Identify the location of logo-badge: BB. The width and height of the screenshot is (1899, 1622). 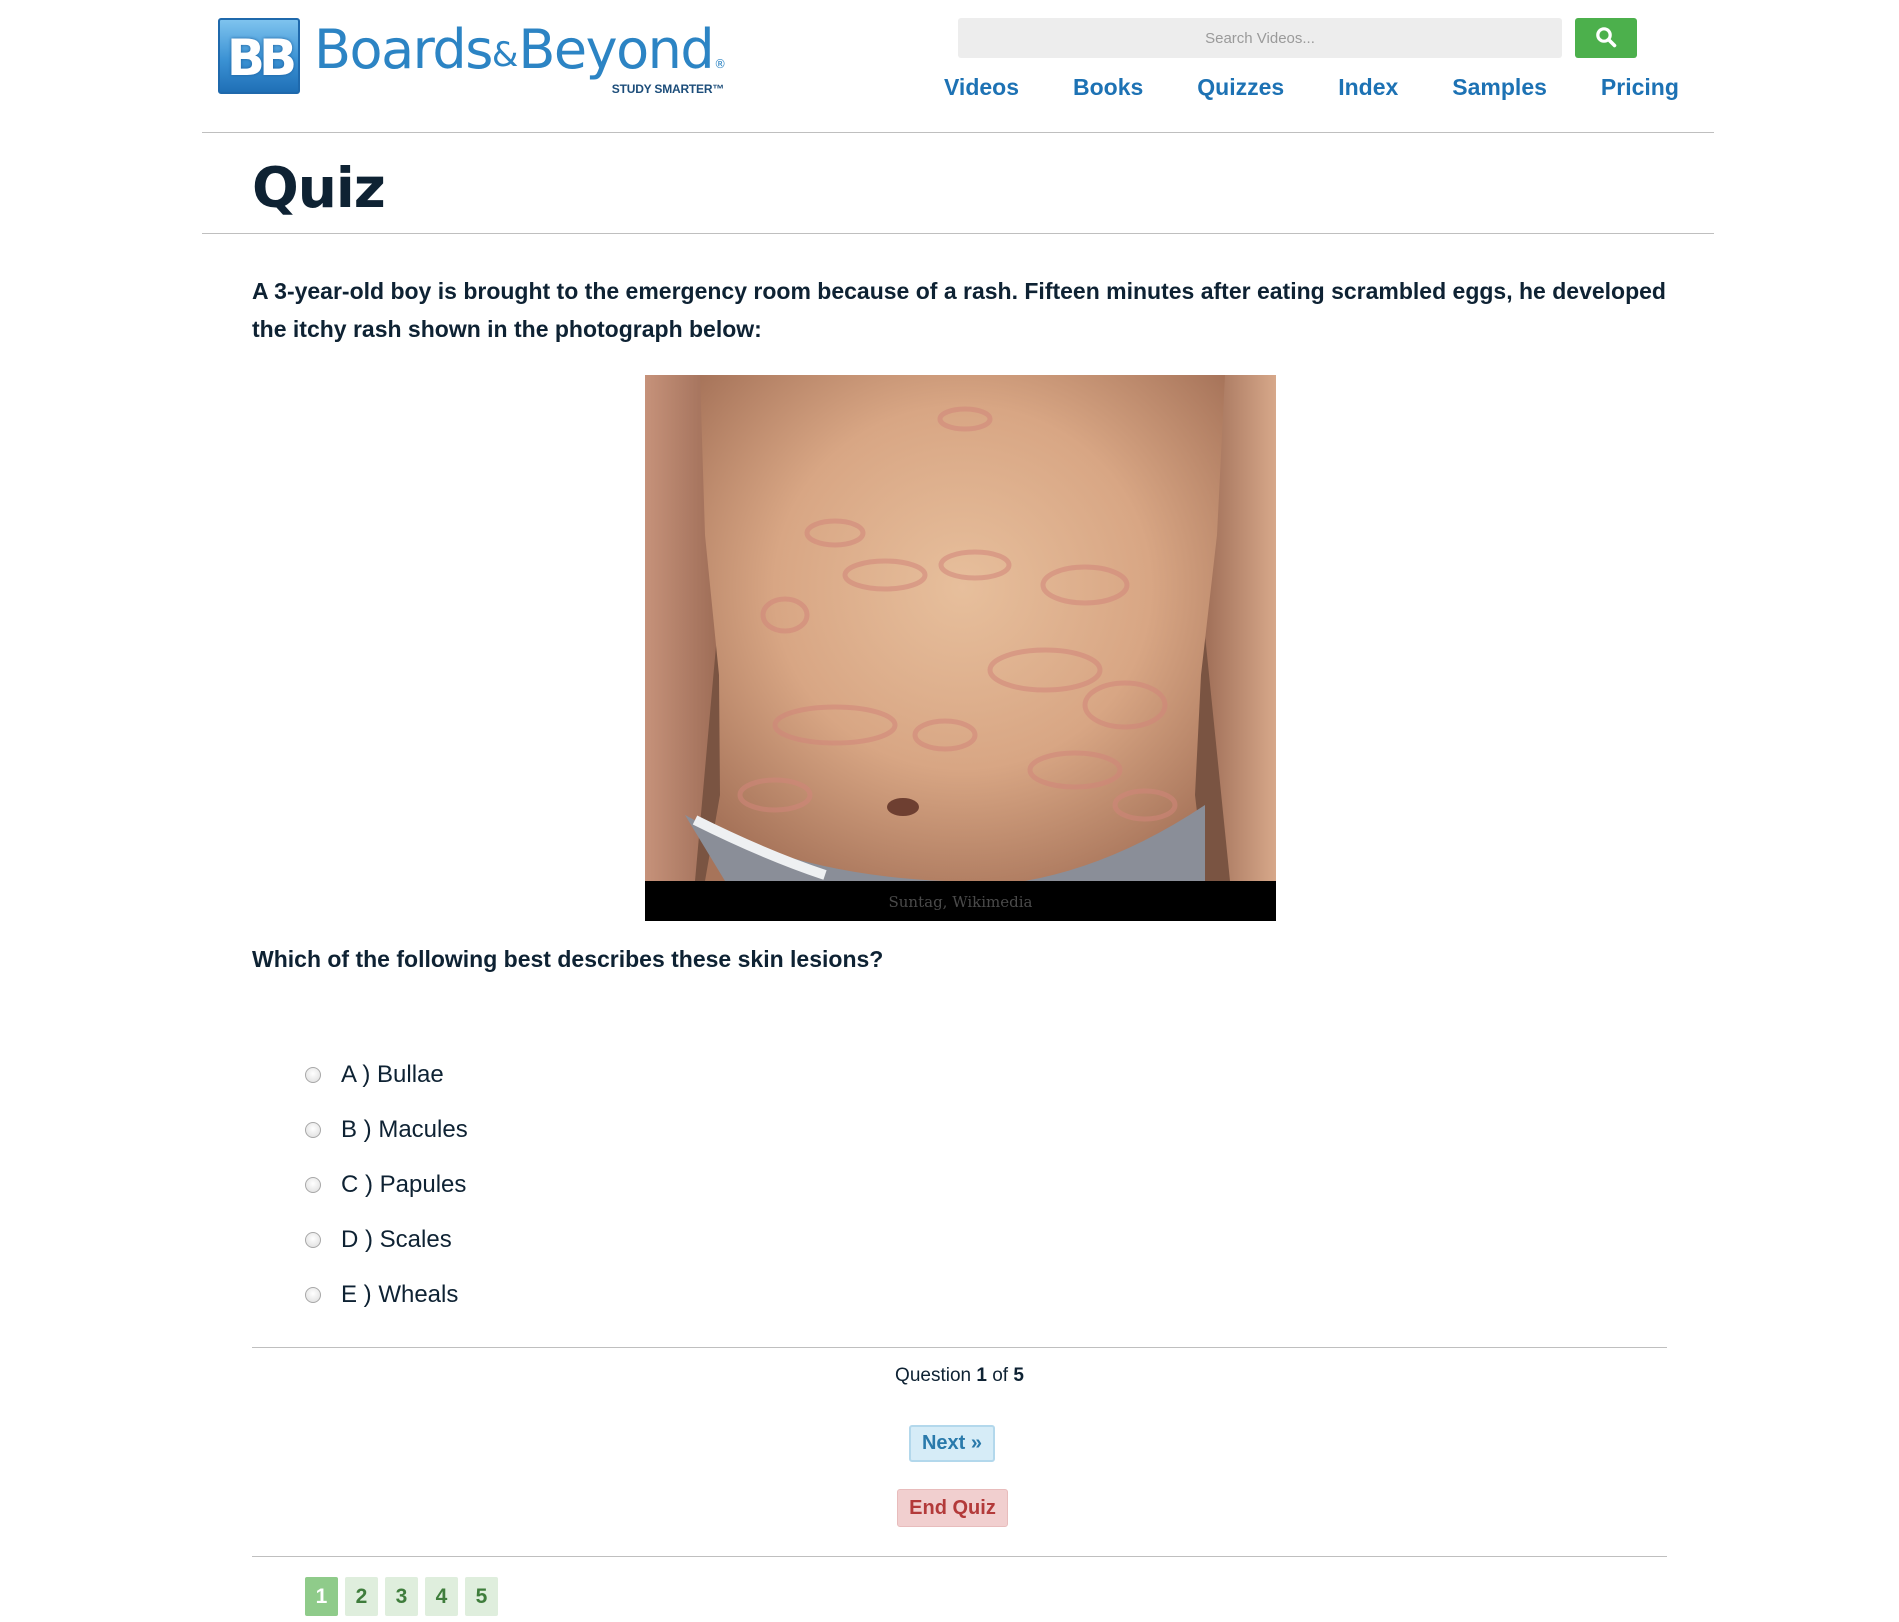
(259, 56).